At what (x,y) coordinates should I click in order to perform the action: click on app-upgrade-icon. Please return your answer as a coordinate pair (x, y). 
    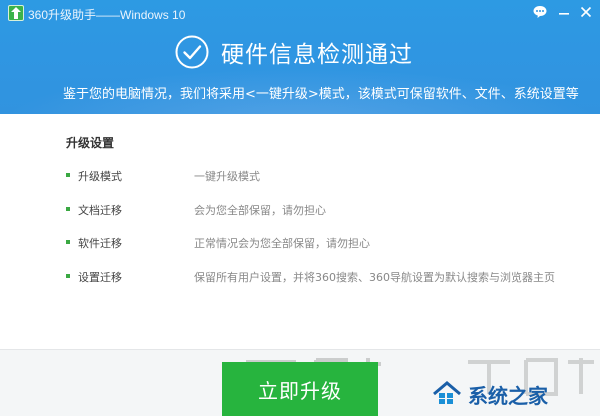
    Looking at the image, I should click on (16, 13).